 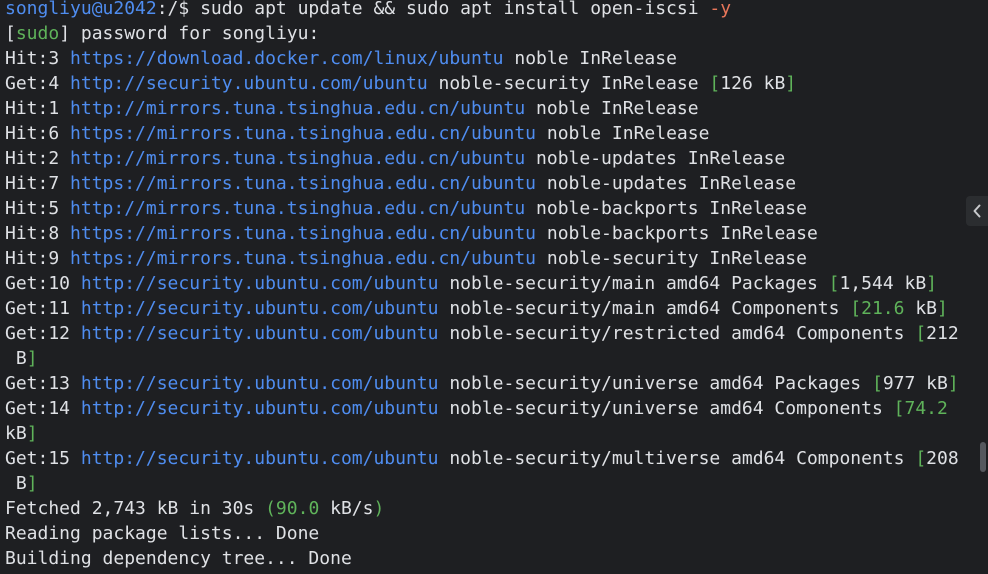 What do you see at coordinates (486, 533) in the screenshot?
I see `terminal-line: Reading package lists... Done` at bounding box center [486, 533].